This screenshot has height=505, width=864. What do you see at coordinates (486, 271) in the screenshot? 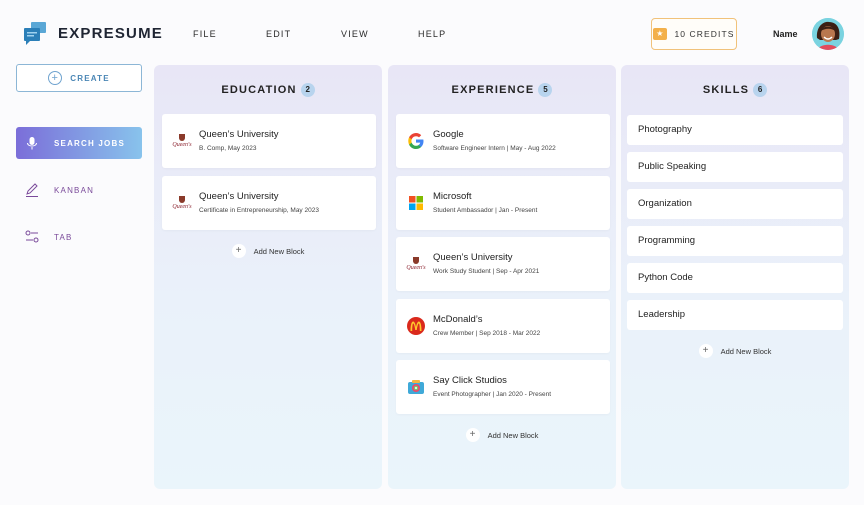
I see `card-subtitle: Work Study Student | Sep - Apr 2021` at bounding box center [486, 271].